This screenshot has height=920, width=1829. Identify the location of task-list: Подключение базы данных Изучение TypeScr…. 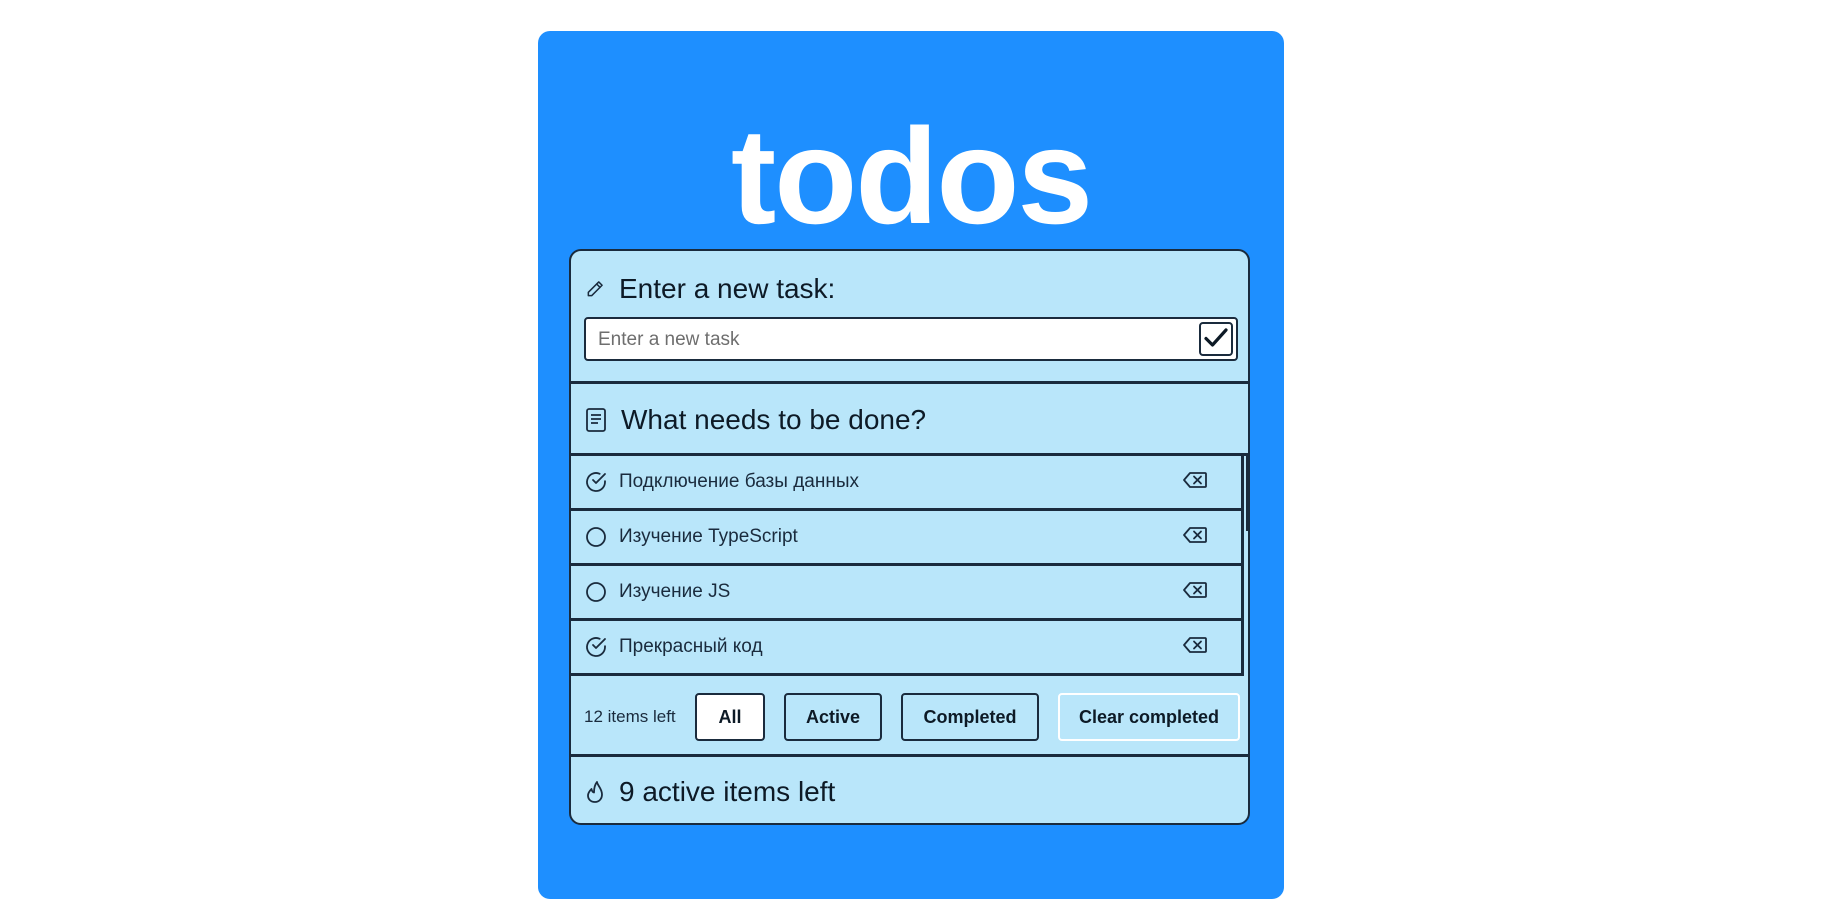
(909, 568).